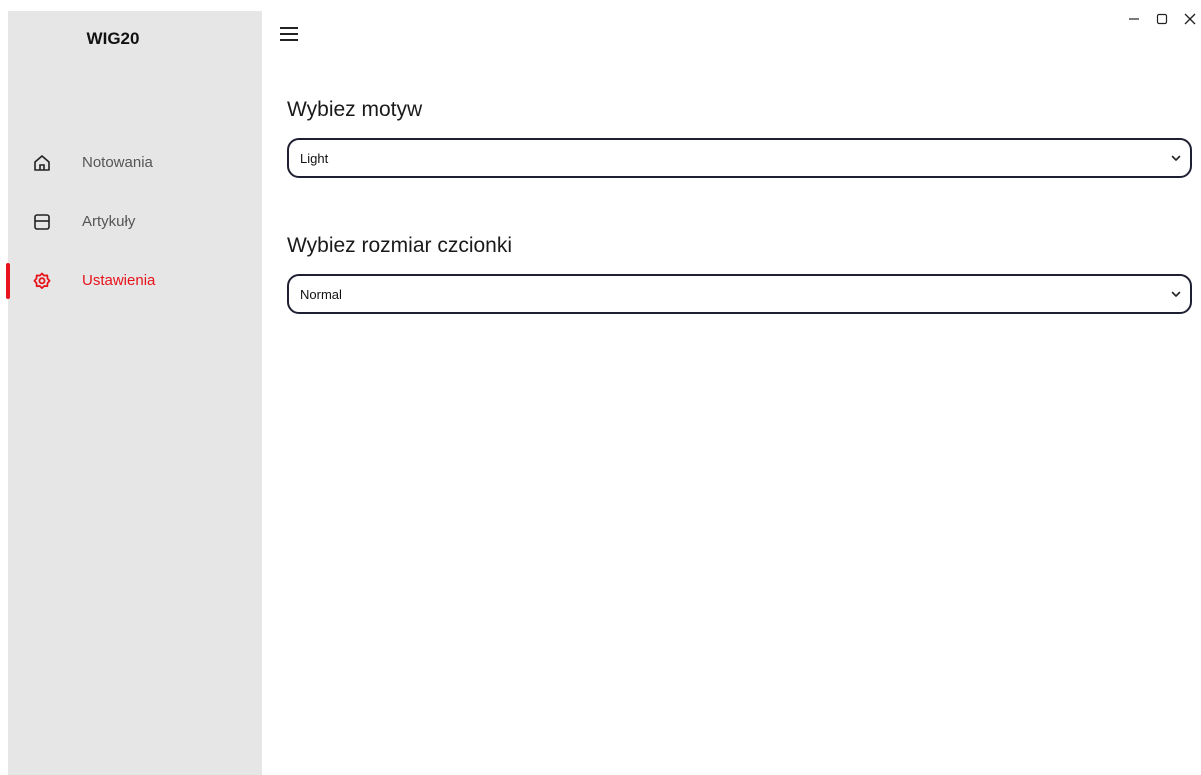  What do you see at coordinates (119, 280) in the screenshot?
I see `sidebar-item-label: Ustawienia` at bounding box center [119, 280].